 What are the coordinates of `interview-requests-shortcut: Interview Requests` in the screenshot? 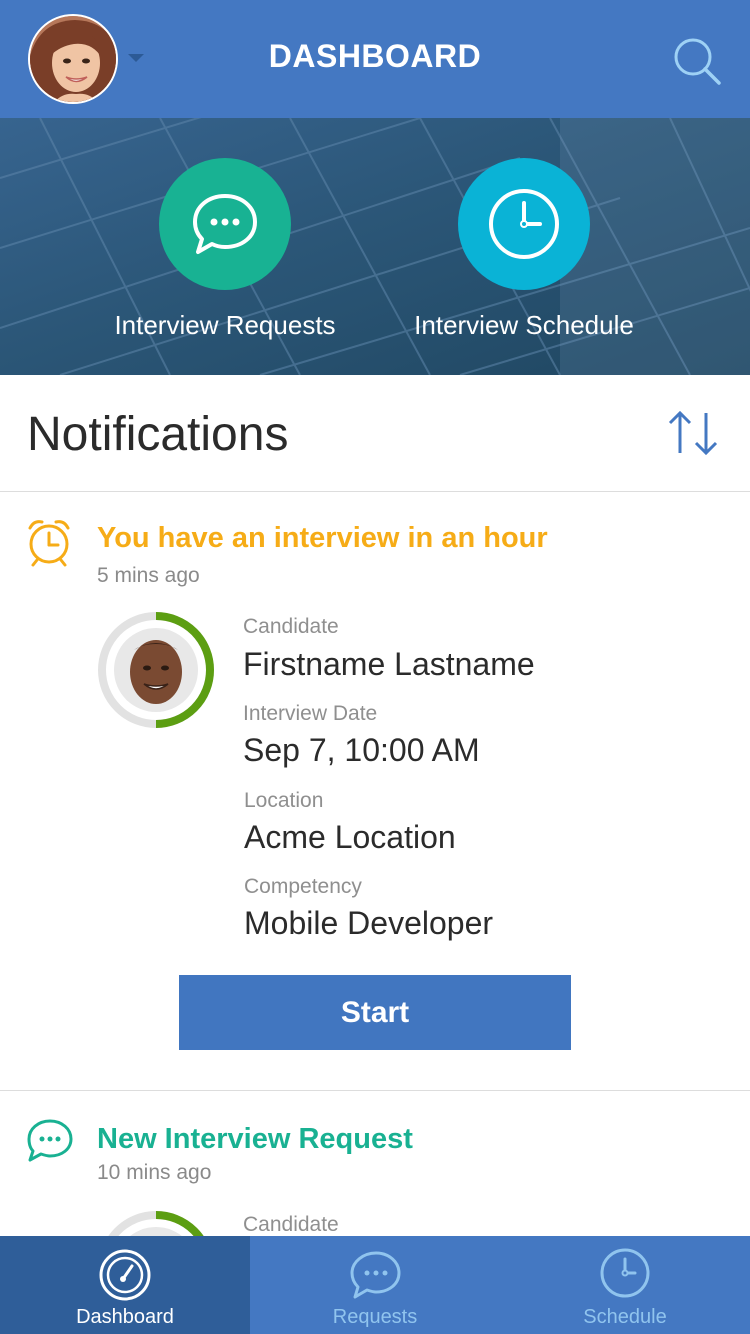 It's located at (225, 249).